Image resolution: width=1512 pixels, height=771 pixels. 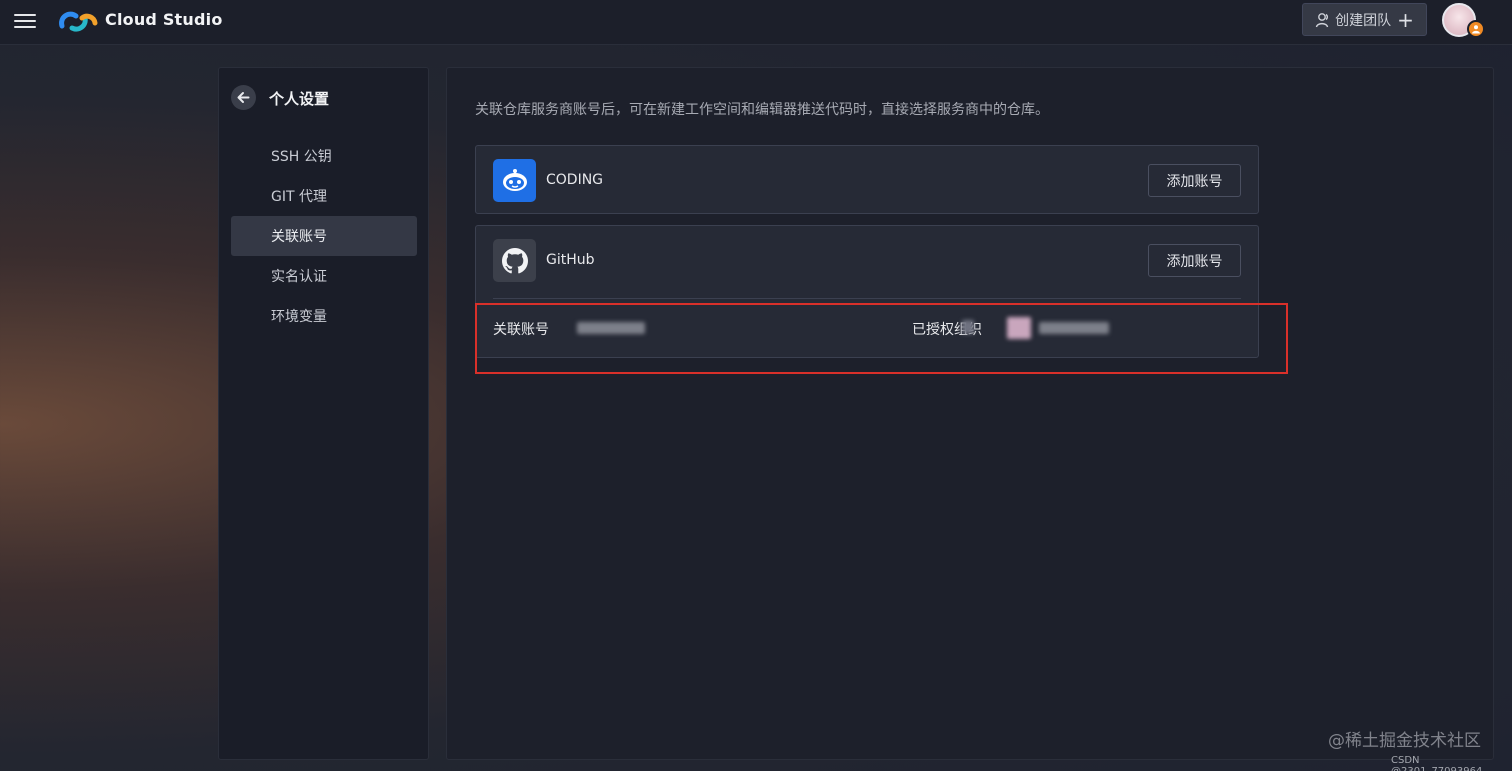 What do you see at coordinates (867, 298) in the screenshot?
I see `divider` at bounding box center [867, 298].